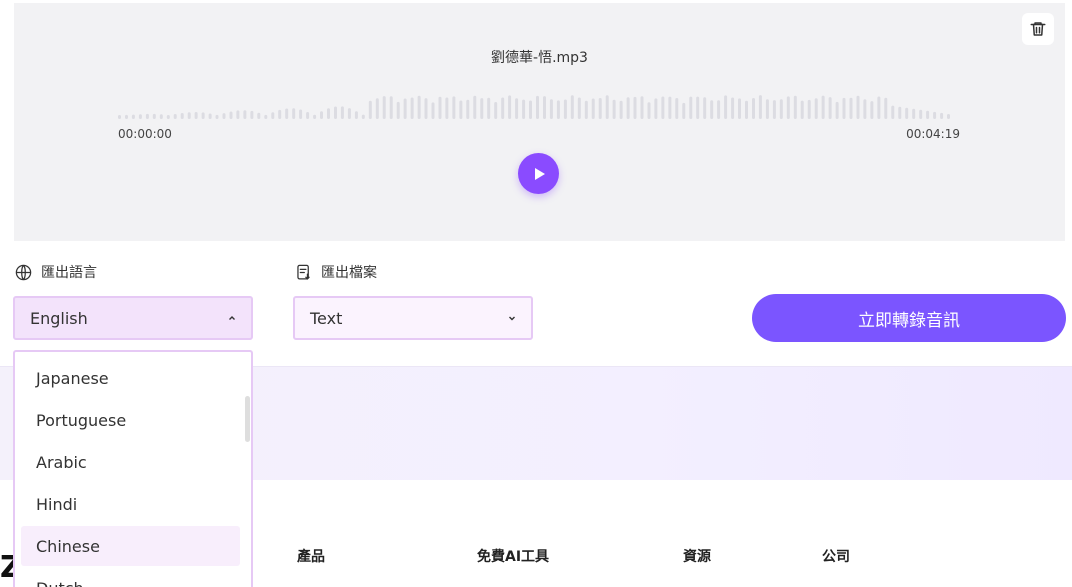  What do you see at coordinates (303, 272) in the screenshot?
I see `file-download-icon` at bounding box center [303, 272].